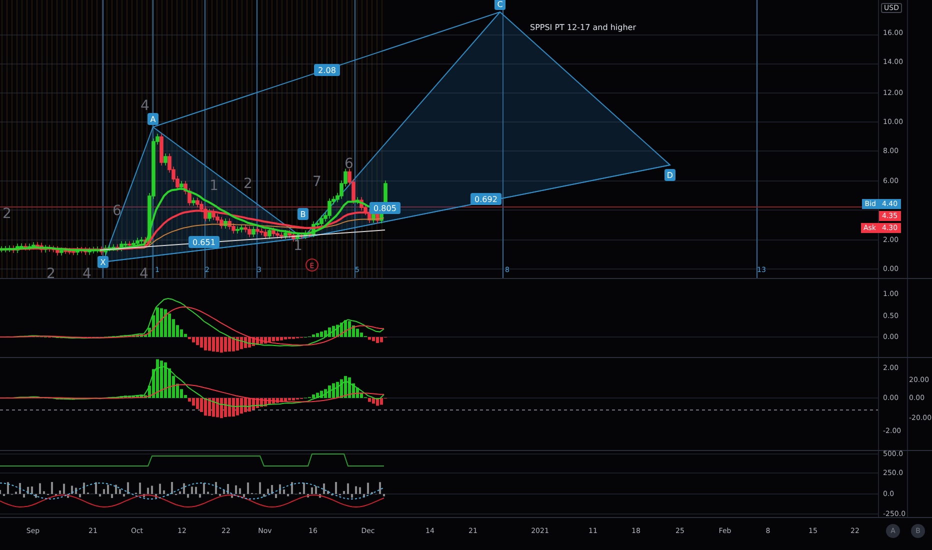  I want to click on ratio-label: 0.651, so click(204, 242).